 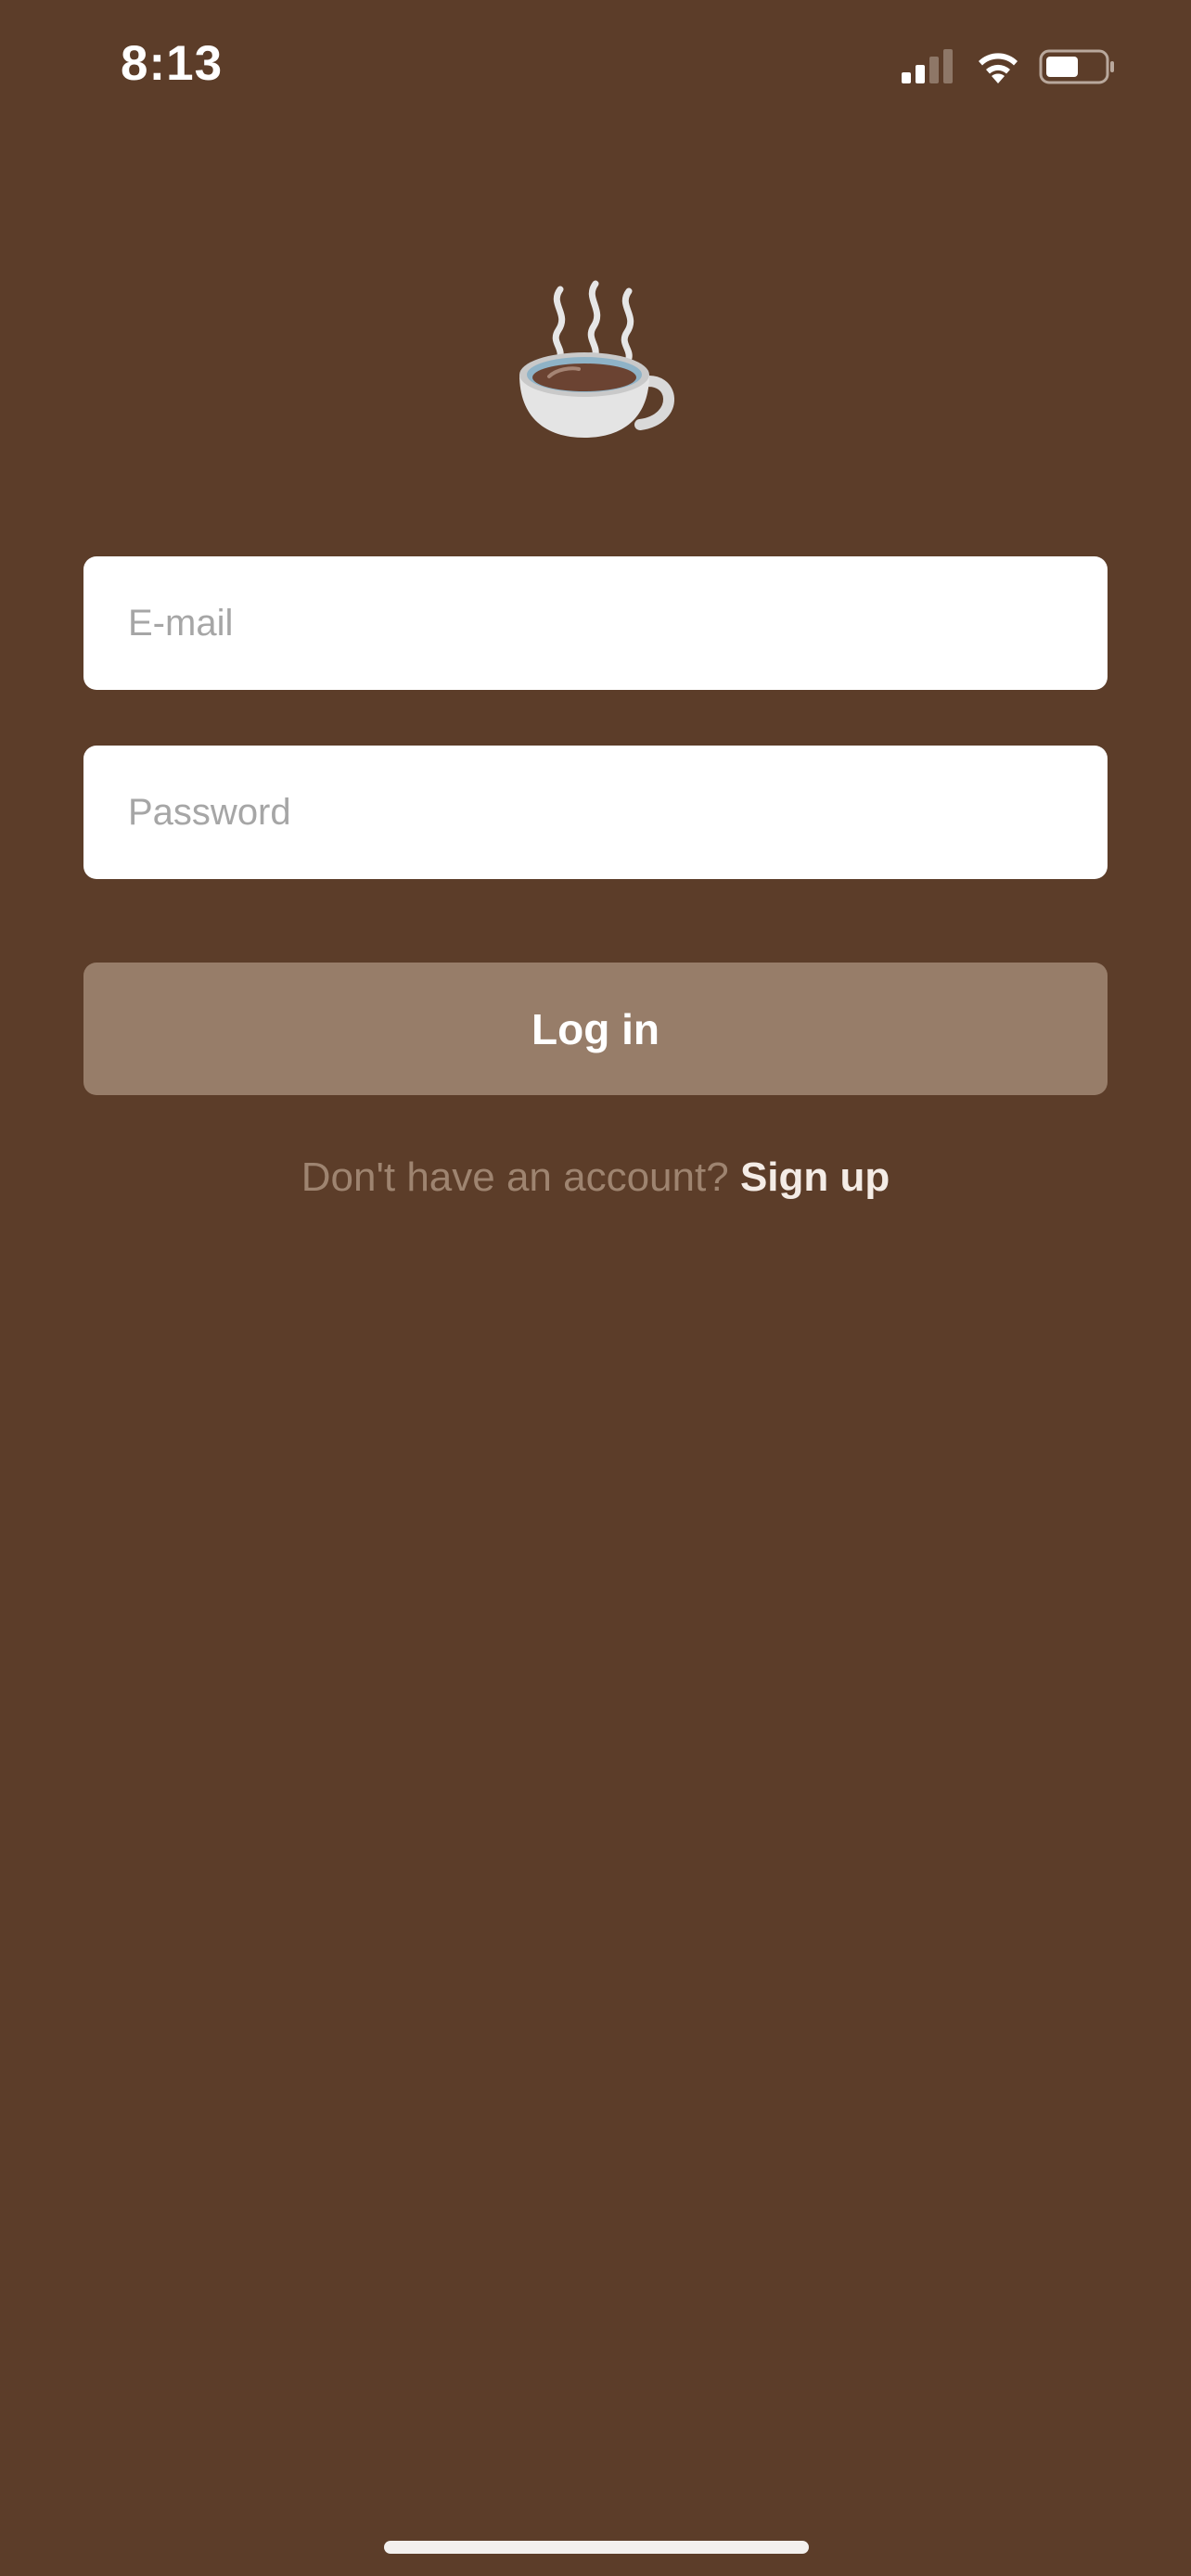 I want to click on signup-link: Sign up, so click(x=815, y=1177).